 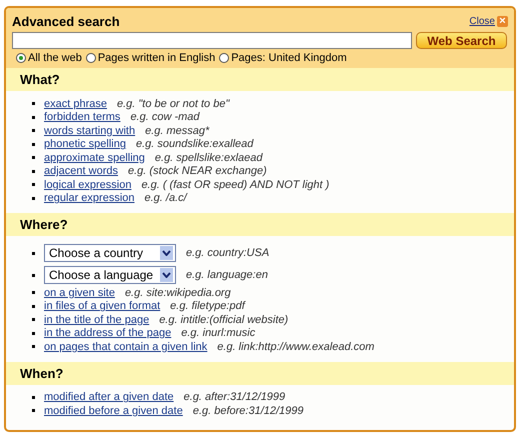 What do you see at coordinates (81, 171) in the screenshot?
I see `option-link: adjacent words` at bounding box center [81, 171].